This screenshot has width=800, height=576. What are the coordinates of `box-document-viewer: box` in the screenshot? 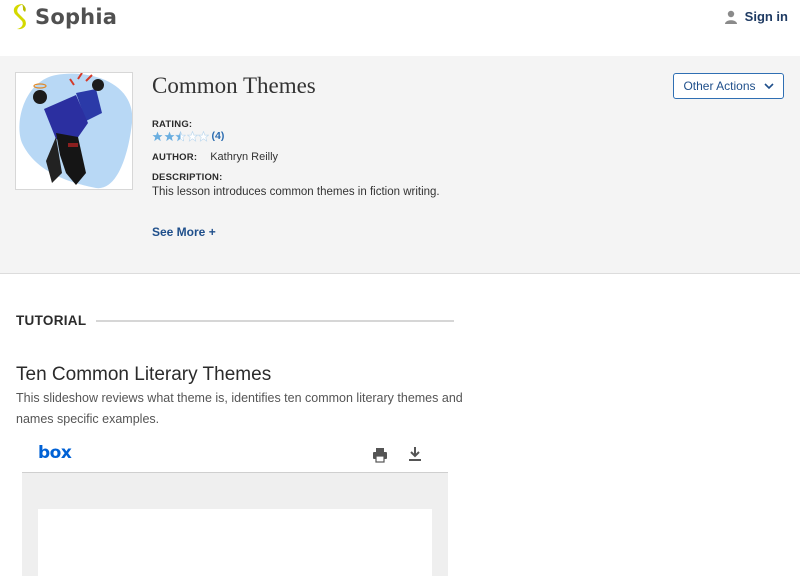 It's located at (235, 507).